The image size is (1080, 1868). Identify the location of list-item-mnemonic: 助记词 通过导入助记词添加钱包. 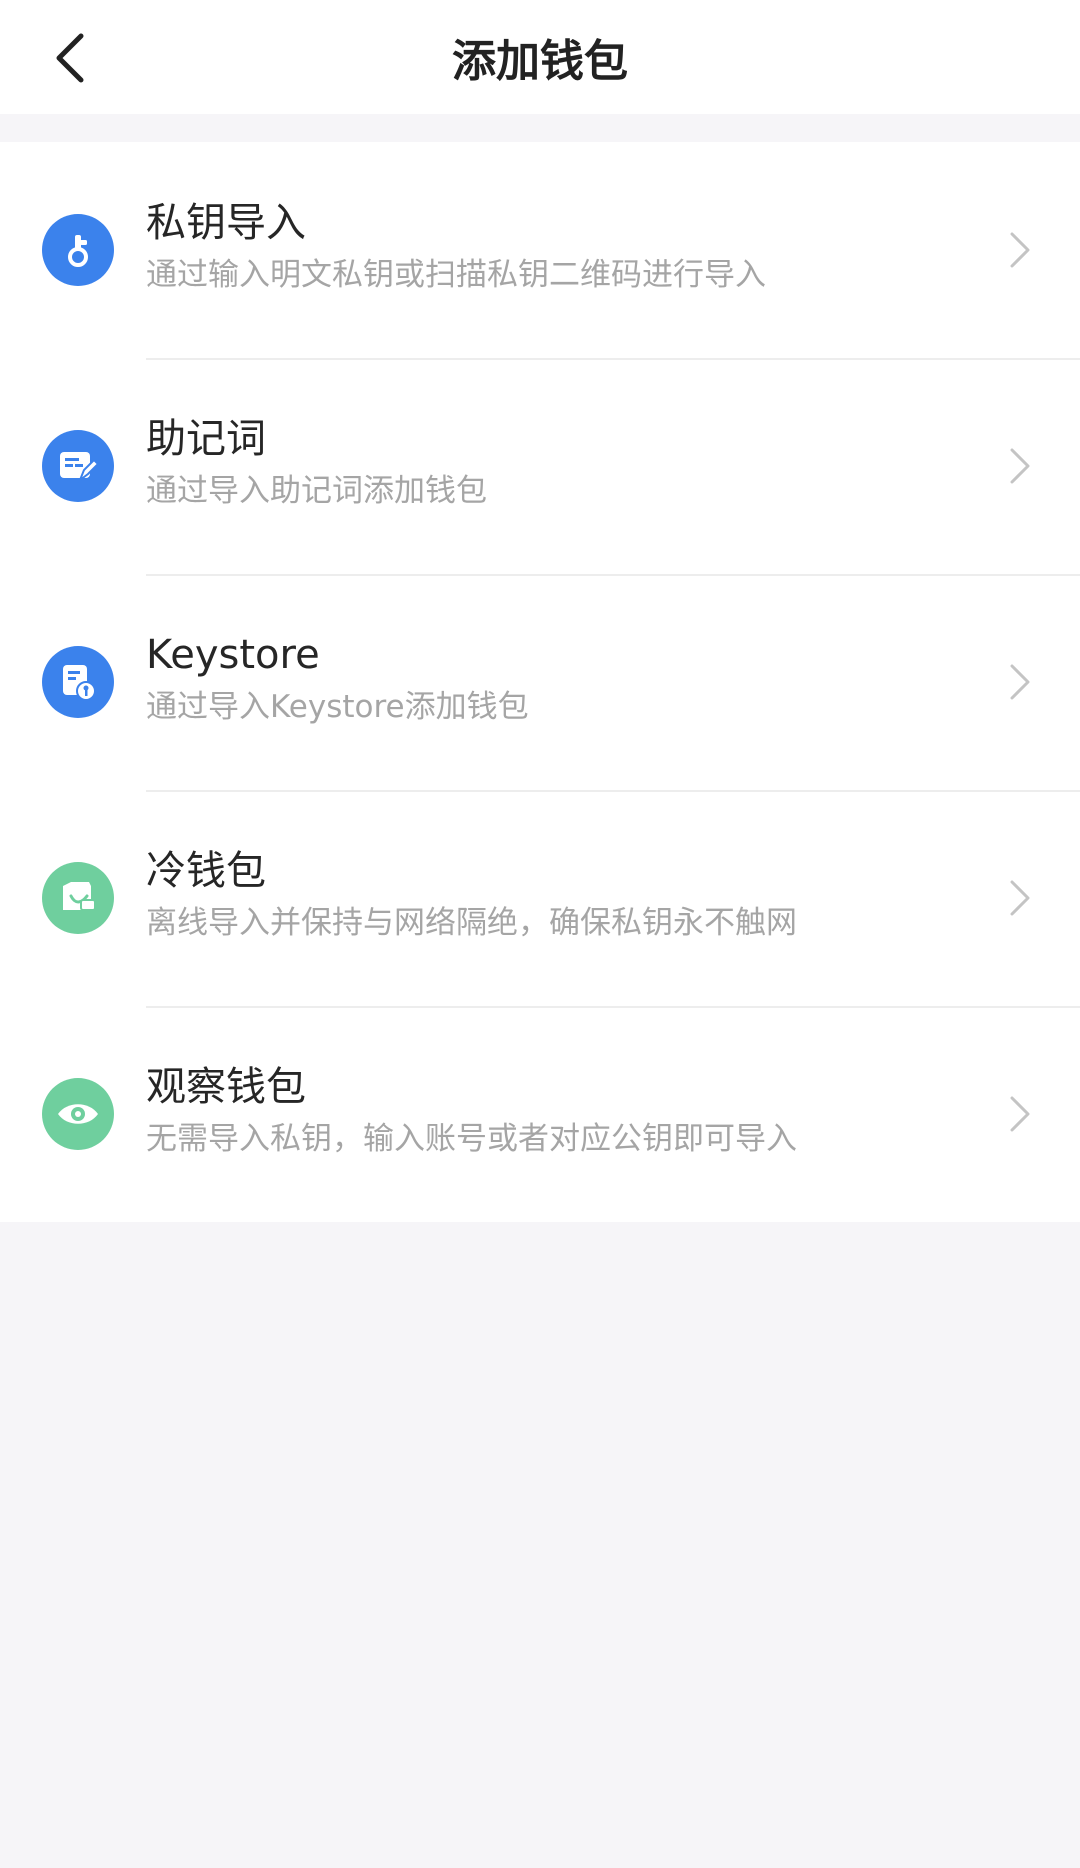
(540, 466).